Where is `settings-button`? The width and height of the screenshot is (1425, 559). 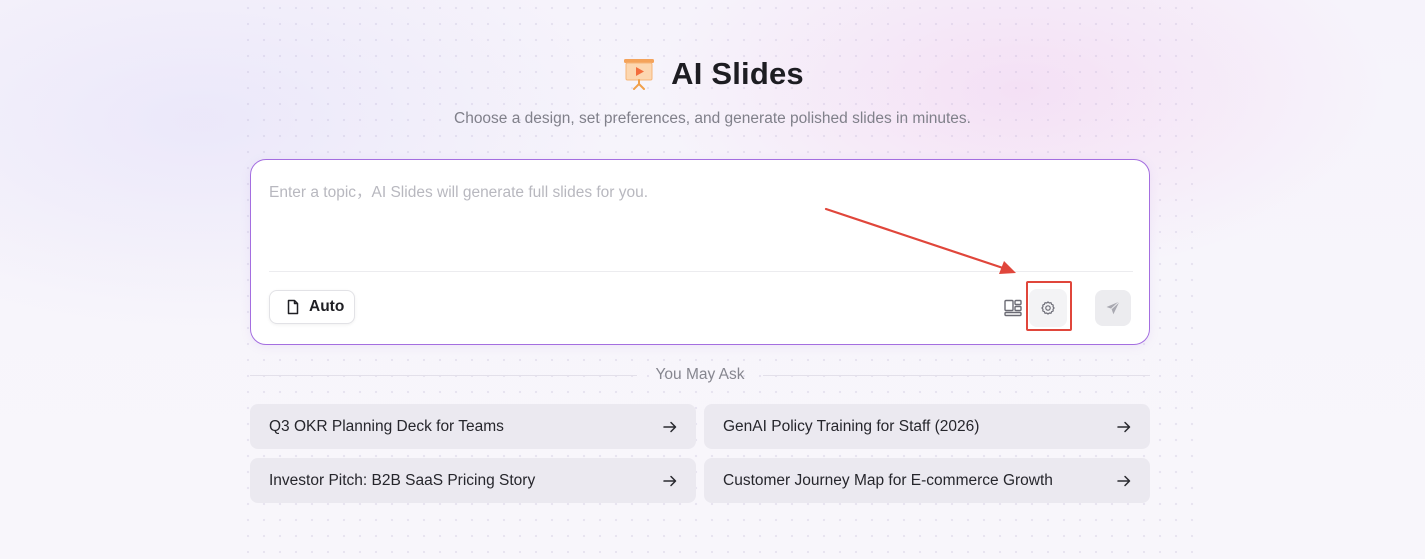
settings-button is located at coordinates (1048, 308).